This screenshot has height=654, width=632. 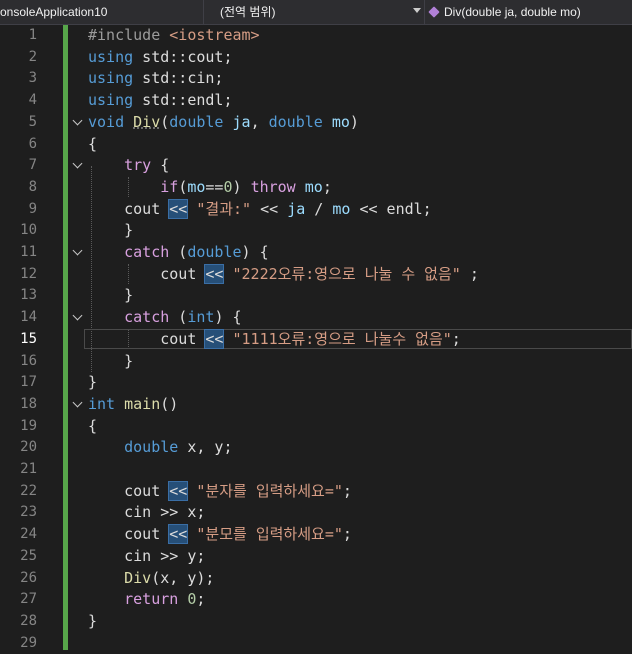 I want to click on code-text: try {, so click(x=128, y=166).